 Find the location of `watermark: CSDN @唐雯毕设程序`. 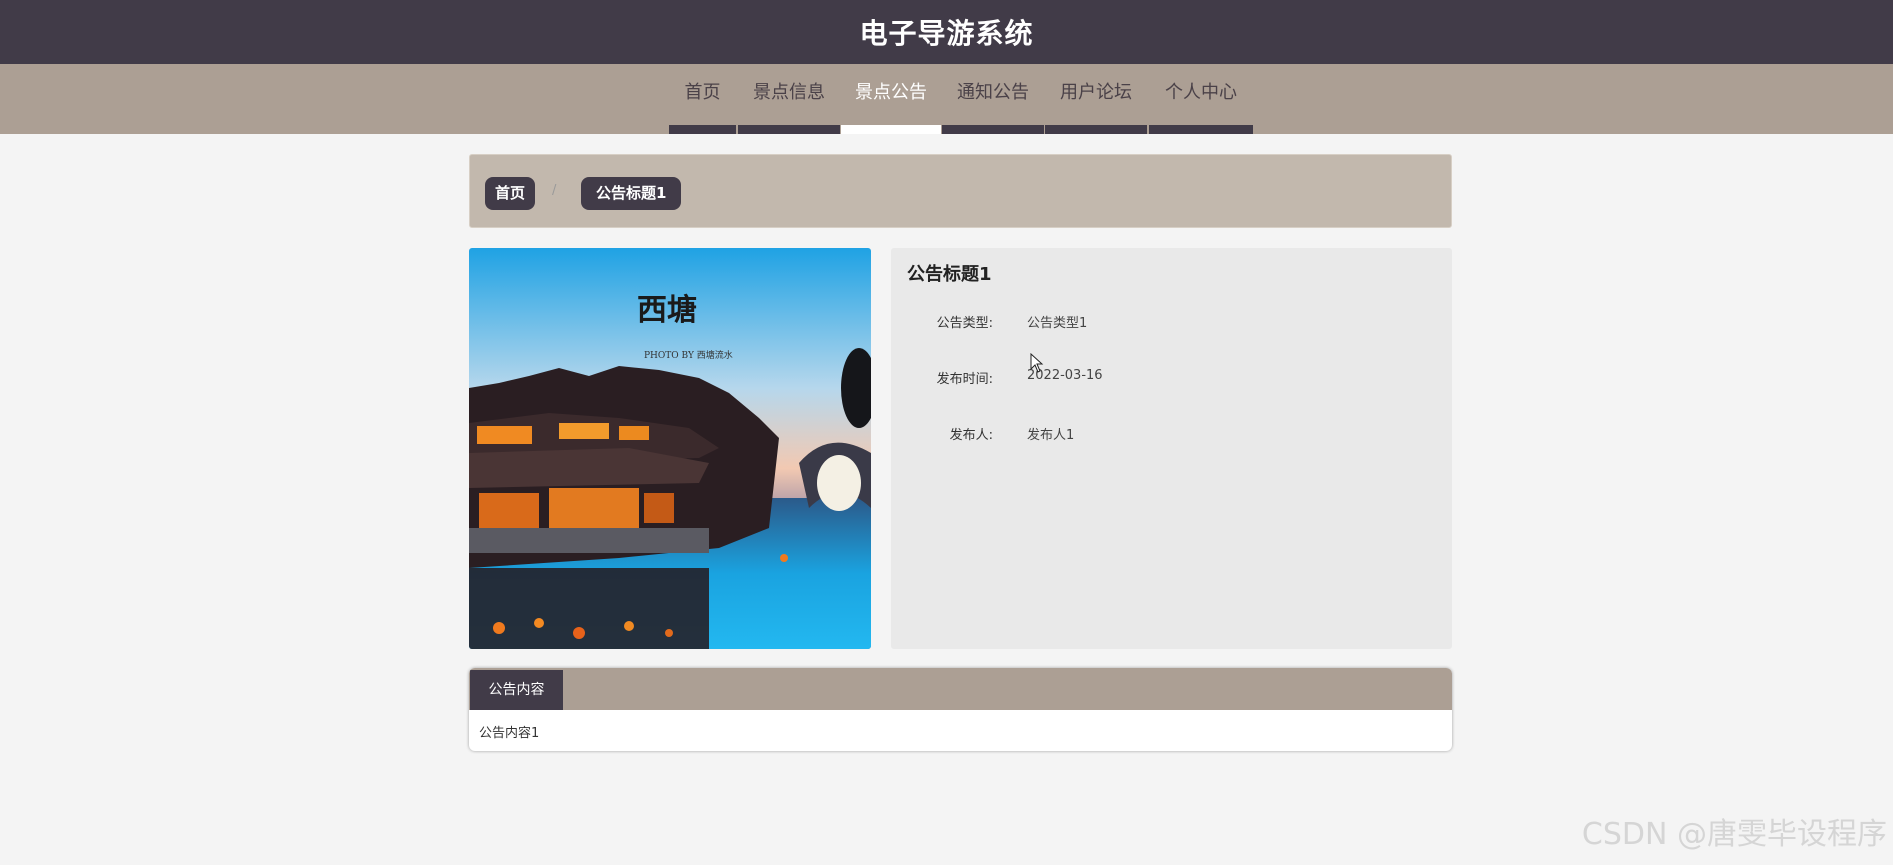

watermark: CSDN @唐雯毕设程序 is located at coordinates (1734, 834).